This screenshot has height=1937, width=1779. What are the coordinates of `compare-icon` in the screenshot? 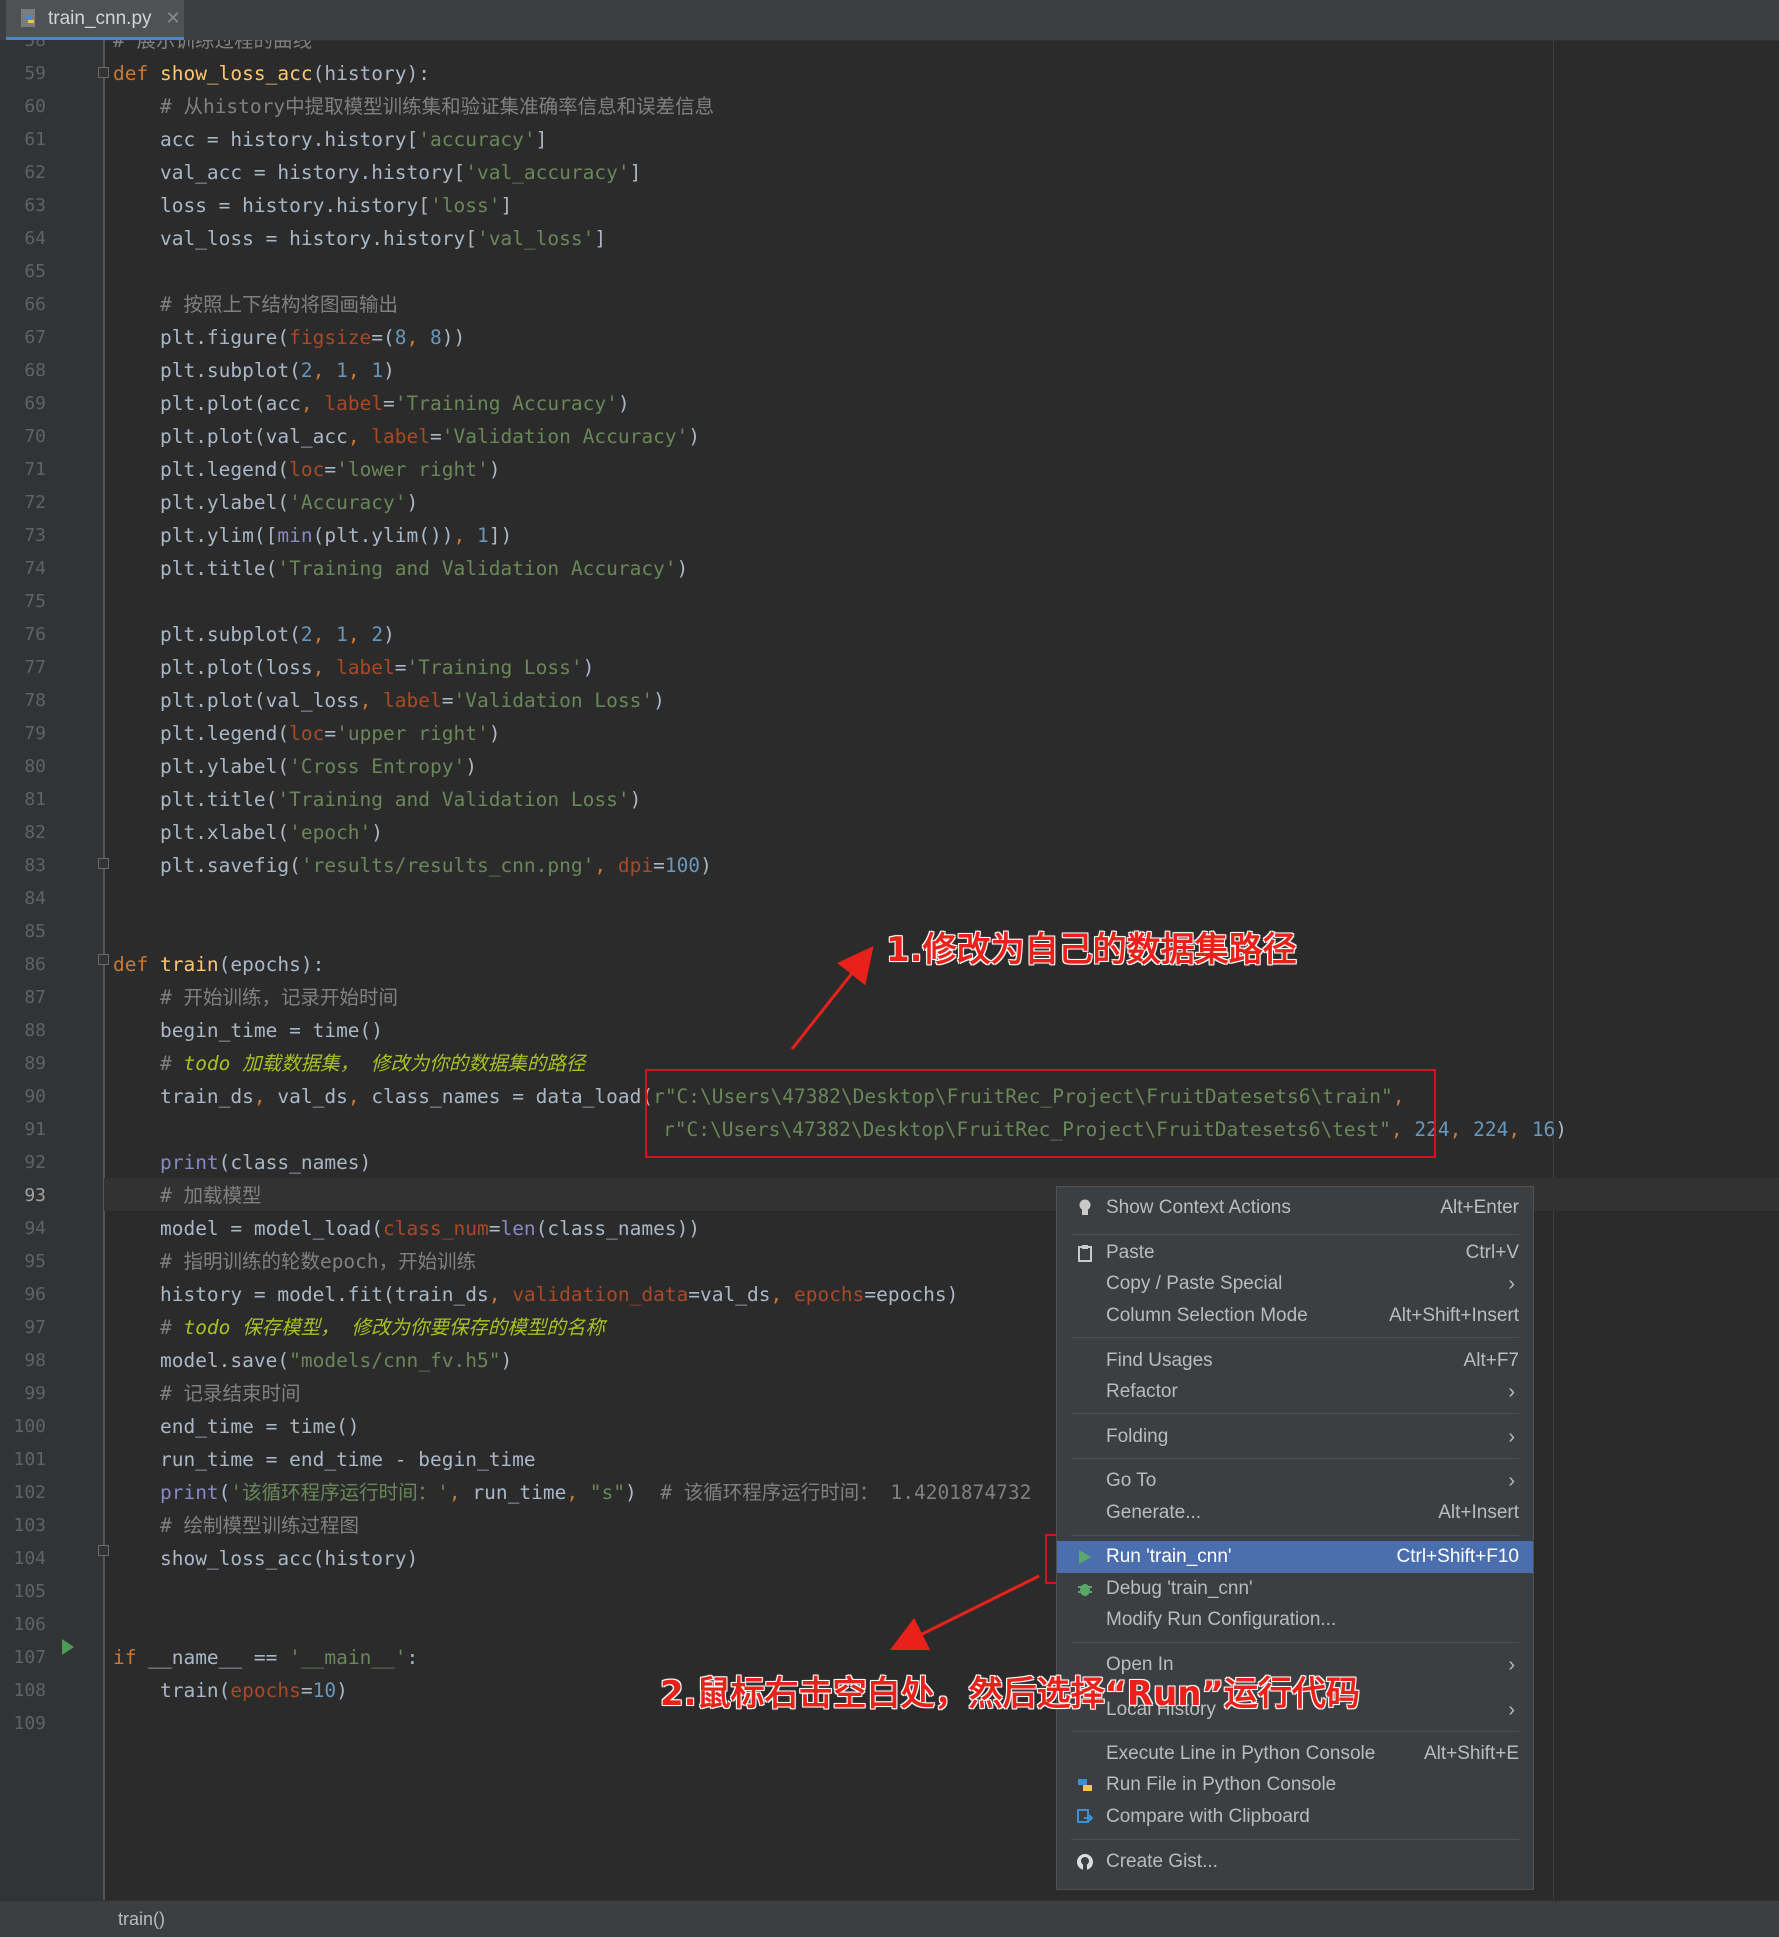 It's located at (1085, 1817).